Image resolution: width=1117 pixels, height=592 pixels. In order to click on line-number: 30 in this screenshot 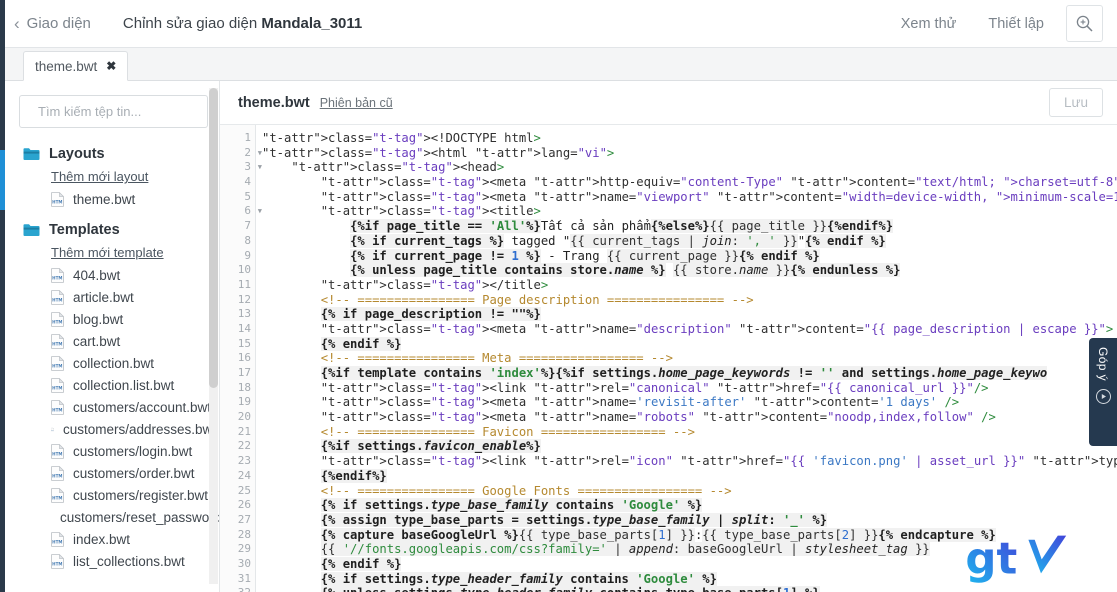, I will do `click(244, 563)`.